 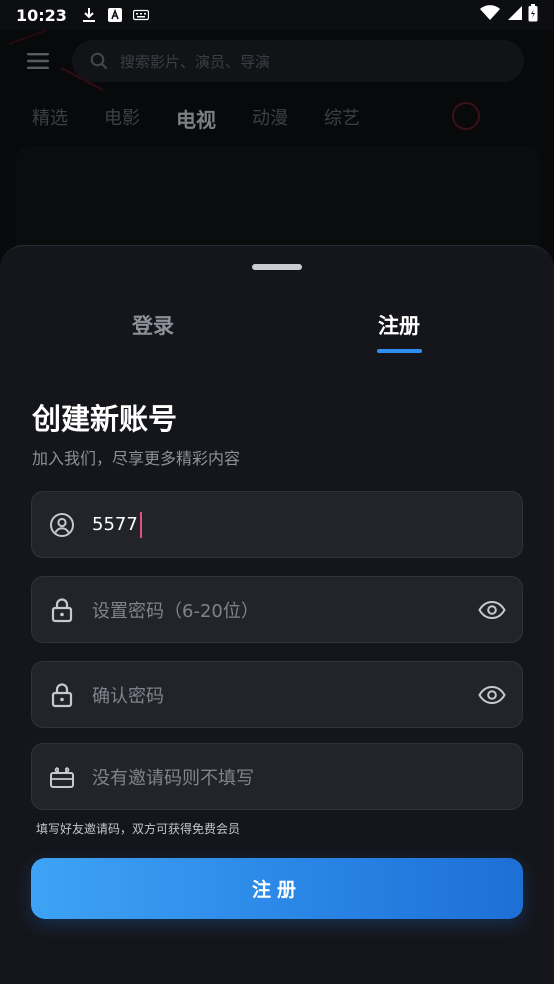 What do you see at coordinates (175, 611) in the screenshot?
I see `password-placeholder: 设置密码（6-20位）` at bounding box center [175, 611].